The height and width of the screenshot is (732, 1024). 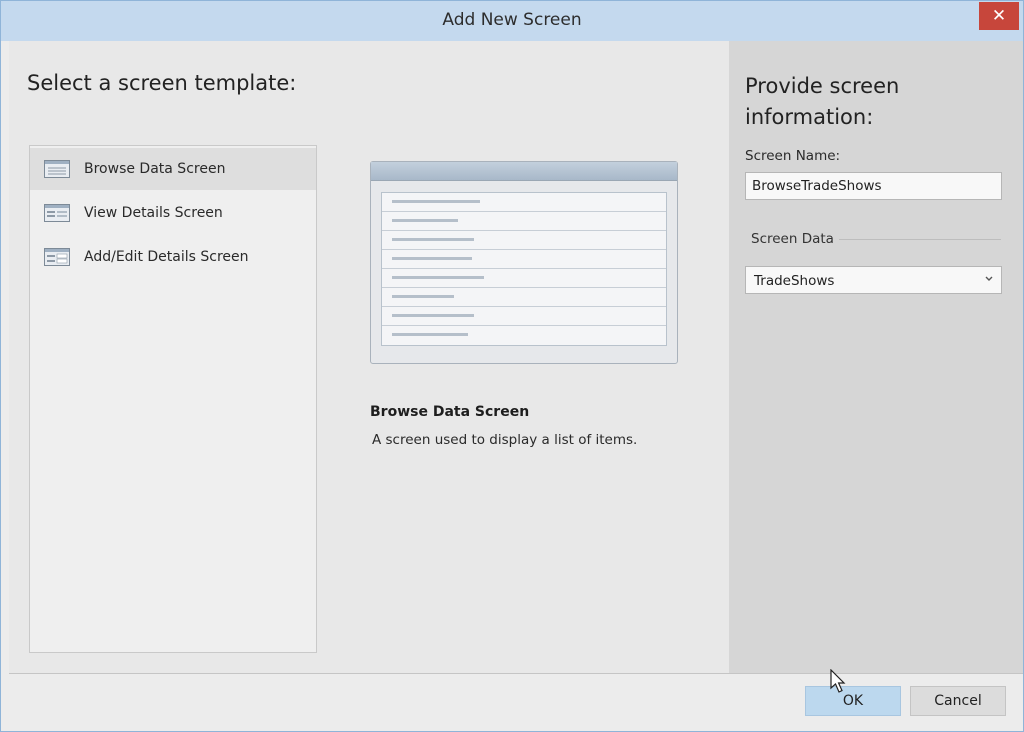 I want to click on template-label: View Details Screen, so click(x=153, y=213).